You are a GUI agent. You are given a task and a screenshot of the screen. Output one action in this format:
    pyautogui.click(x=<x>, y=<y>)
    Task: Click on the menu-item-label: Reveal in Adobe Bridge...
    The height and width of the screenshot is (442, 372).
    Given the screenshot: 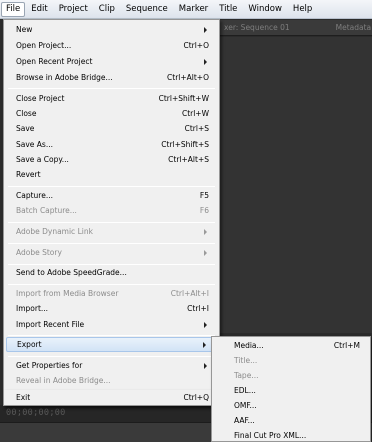 What is the action you would take?
    pyautogui.click(x=63, y=380)
    